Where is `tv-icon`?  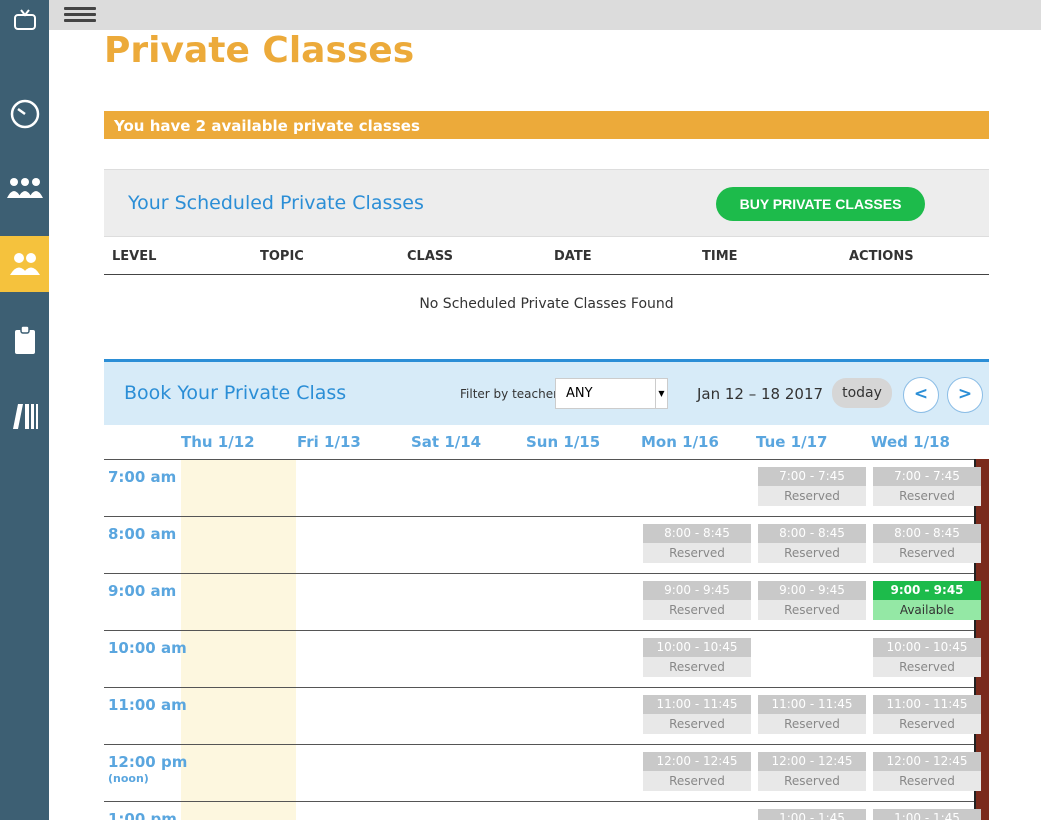
tv-icon is located at coordinates (24, 19).